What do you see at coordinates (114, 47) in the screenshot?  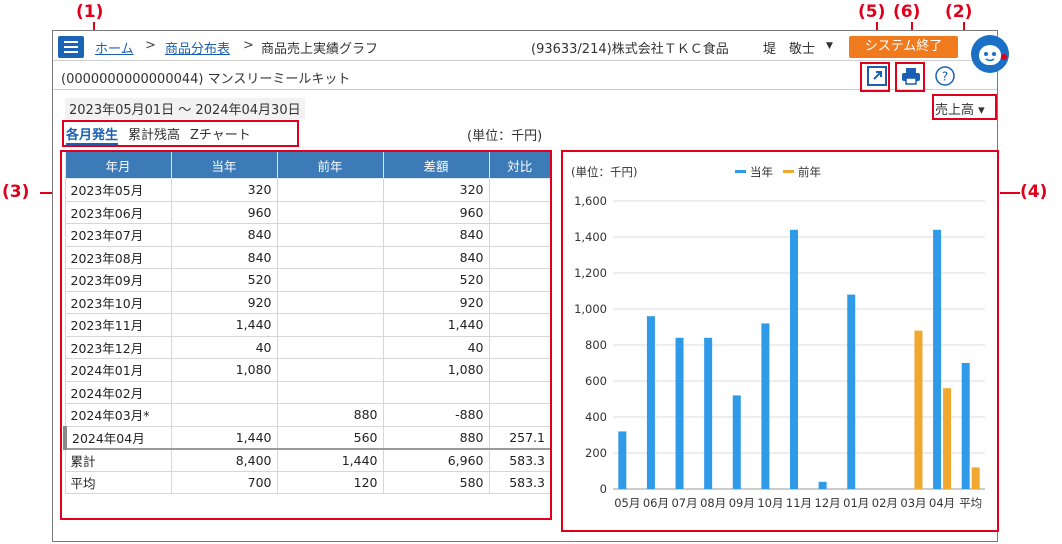 I see `breadcrumb-home: ホーム` at bounding box center [114, 47].